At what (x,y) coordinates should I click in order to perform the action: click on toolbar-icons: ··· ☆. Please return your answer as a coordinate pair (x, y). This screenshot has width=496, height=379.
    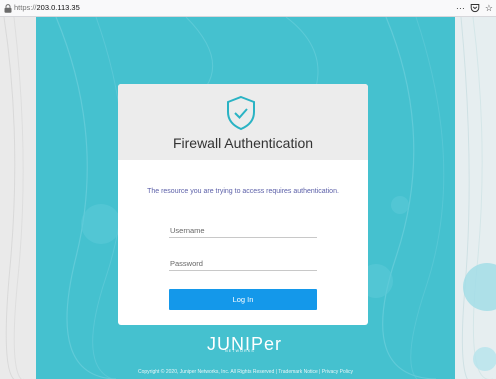
    Looking at the image, I should click on (474, 8).